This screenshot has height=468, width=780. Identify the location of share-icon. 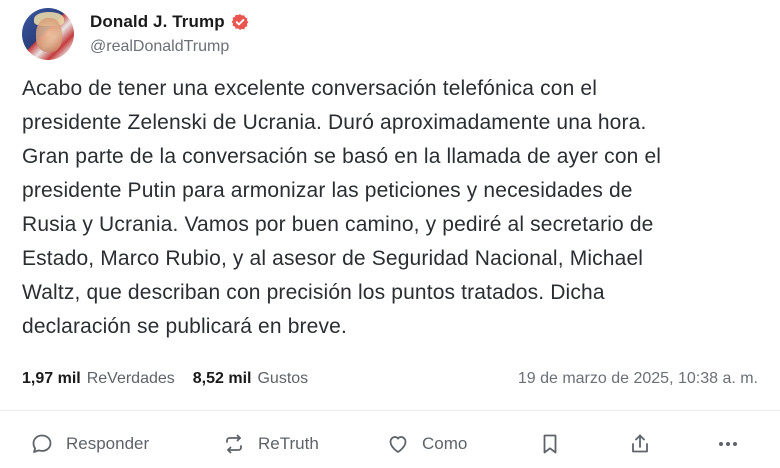
(640, 443).